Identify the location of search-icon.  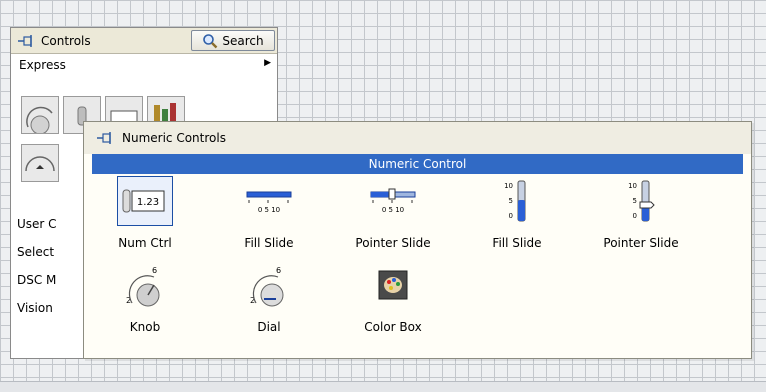
(210, 40).